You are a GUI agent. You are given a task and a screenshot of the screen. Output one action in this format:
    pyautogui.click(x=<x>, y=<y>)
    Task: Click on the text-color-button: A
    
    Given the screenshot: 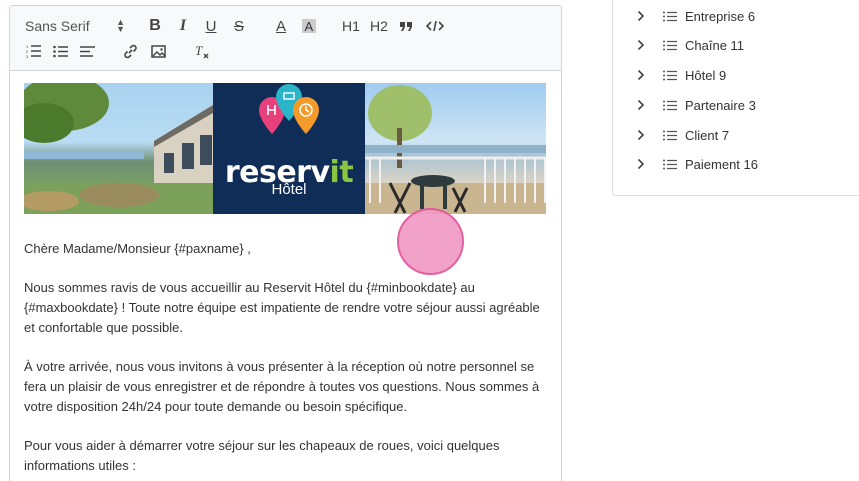 What is the action you would take?
    pyautogui.click(x=281, y=26)
    